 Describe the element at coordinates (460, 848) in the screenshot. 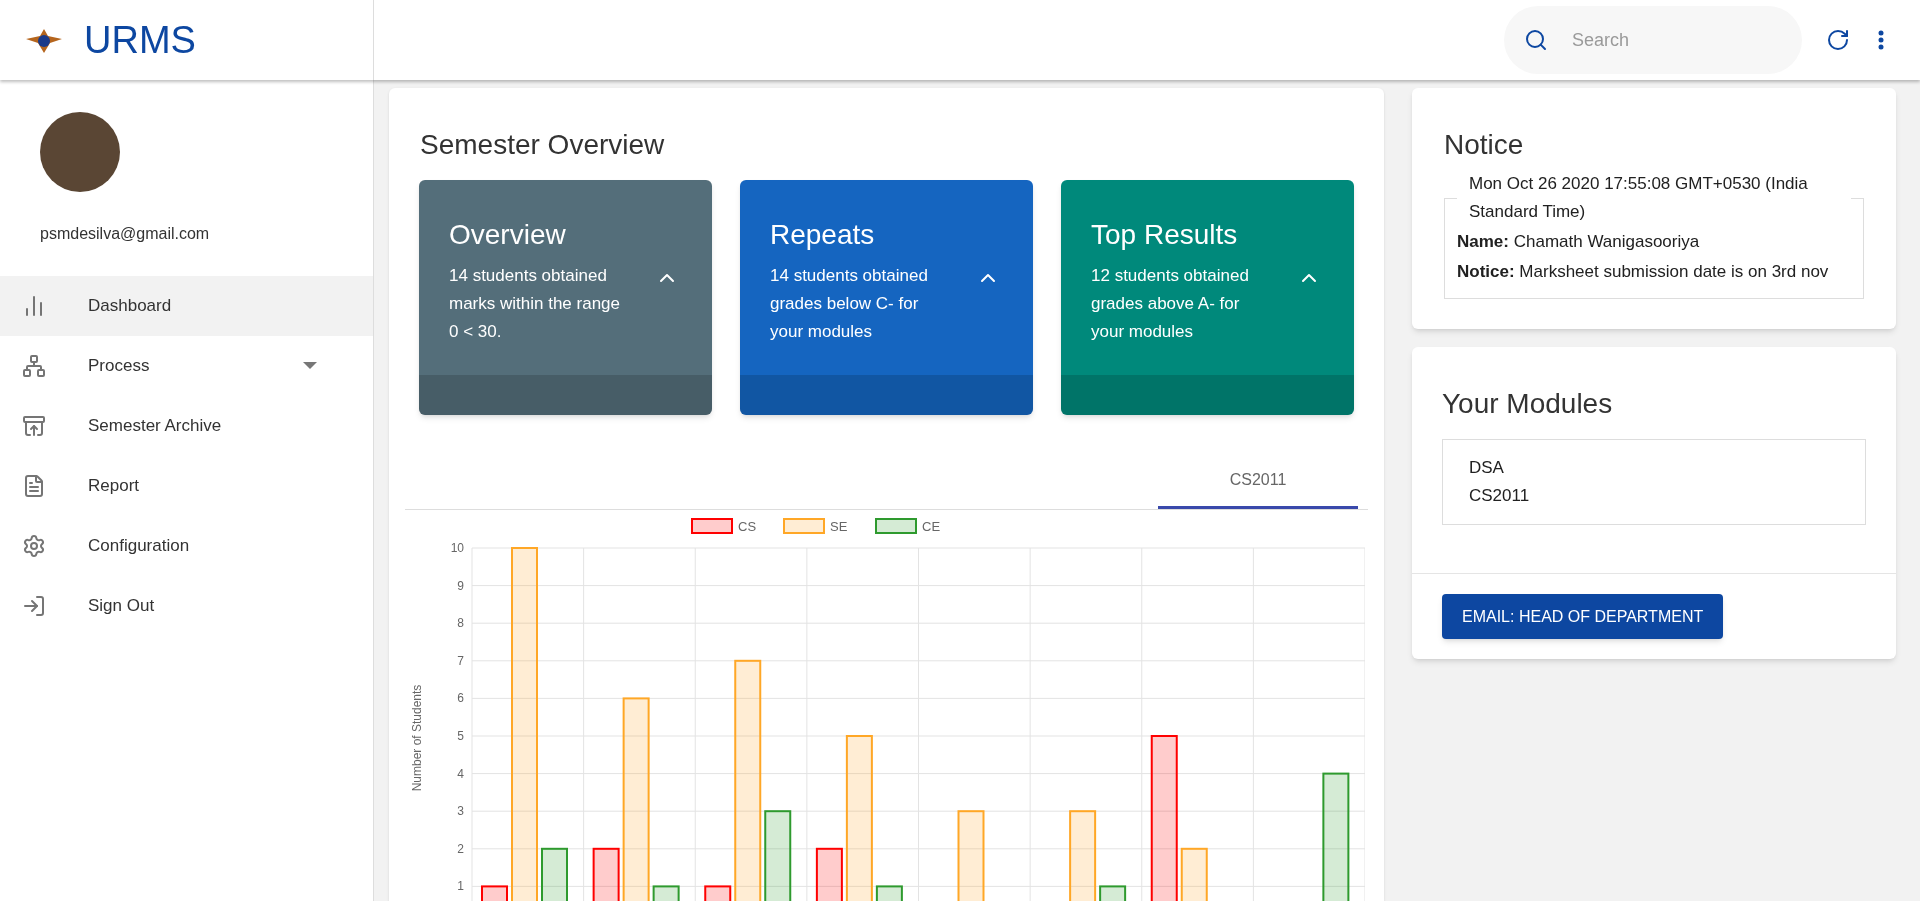

I see `y-tick-label: 2` at that location.